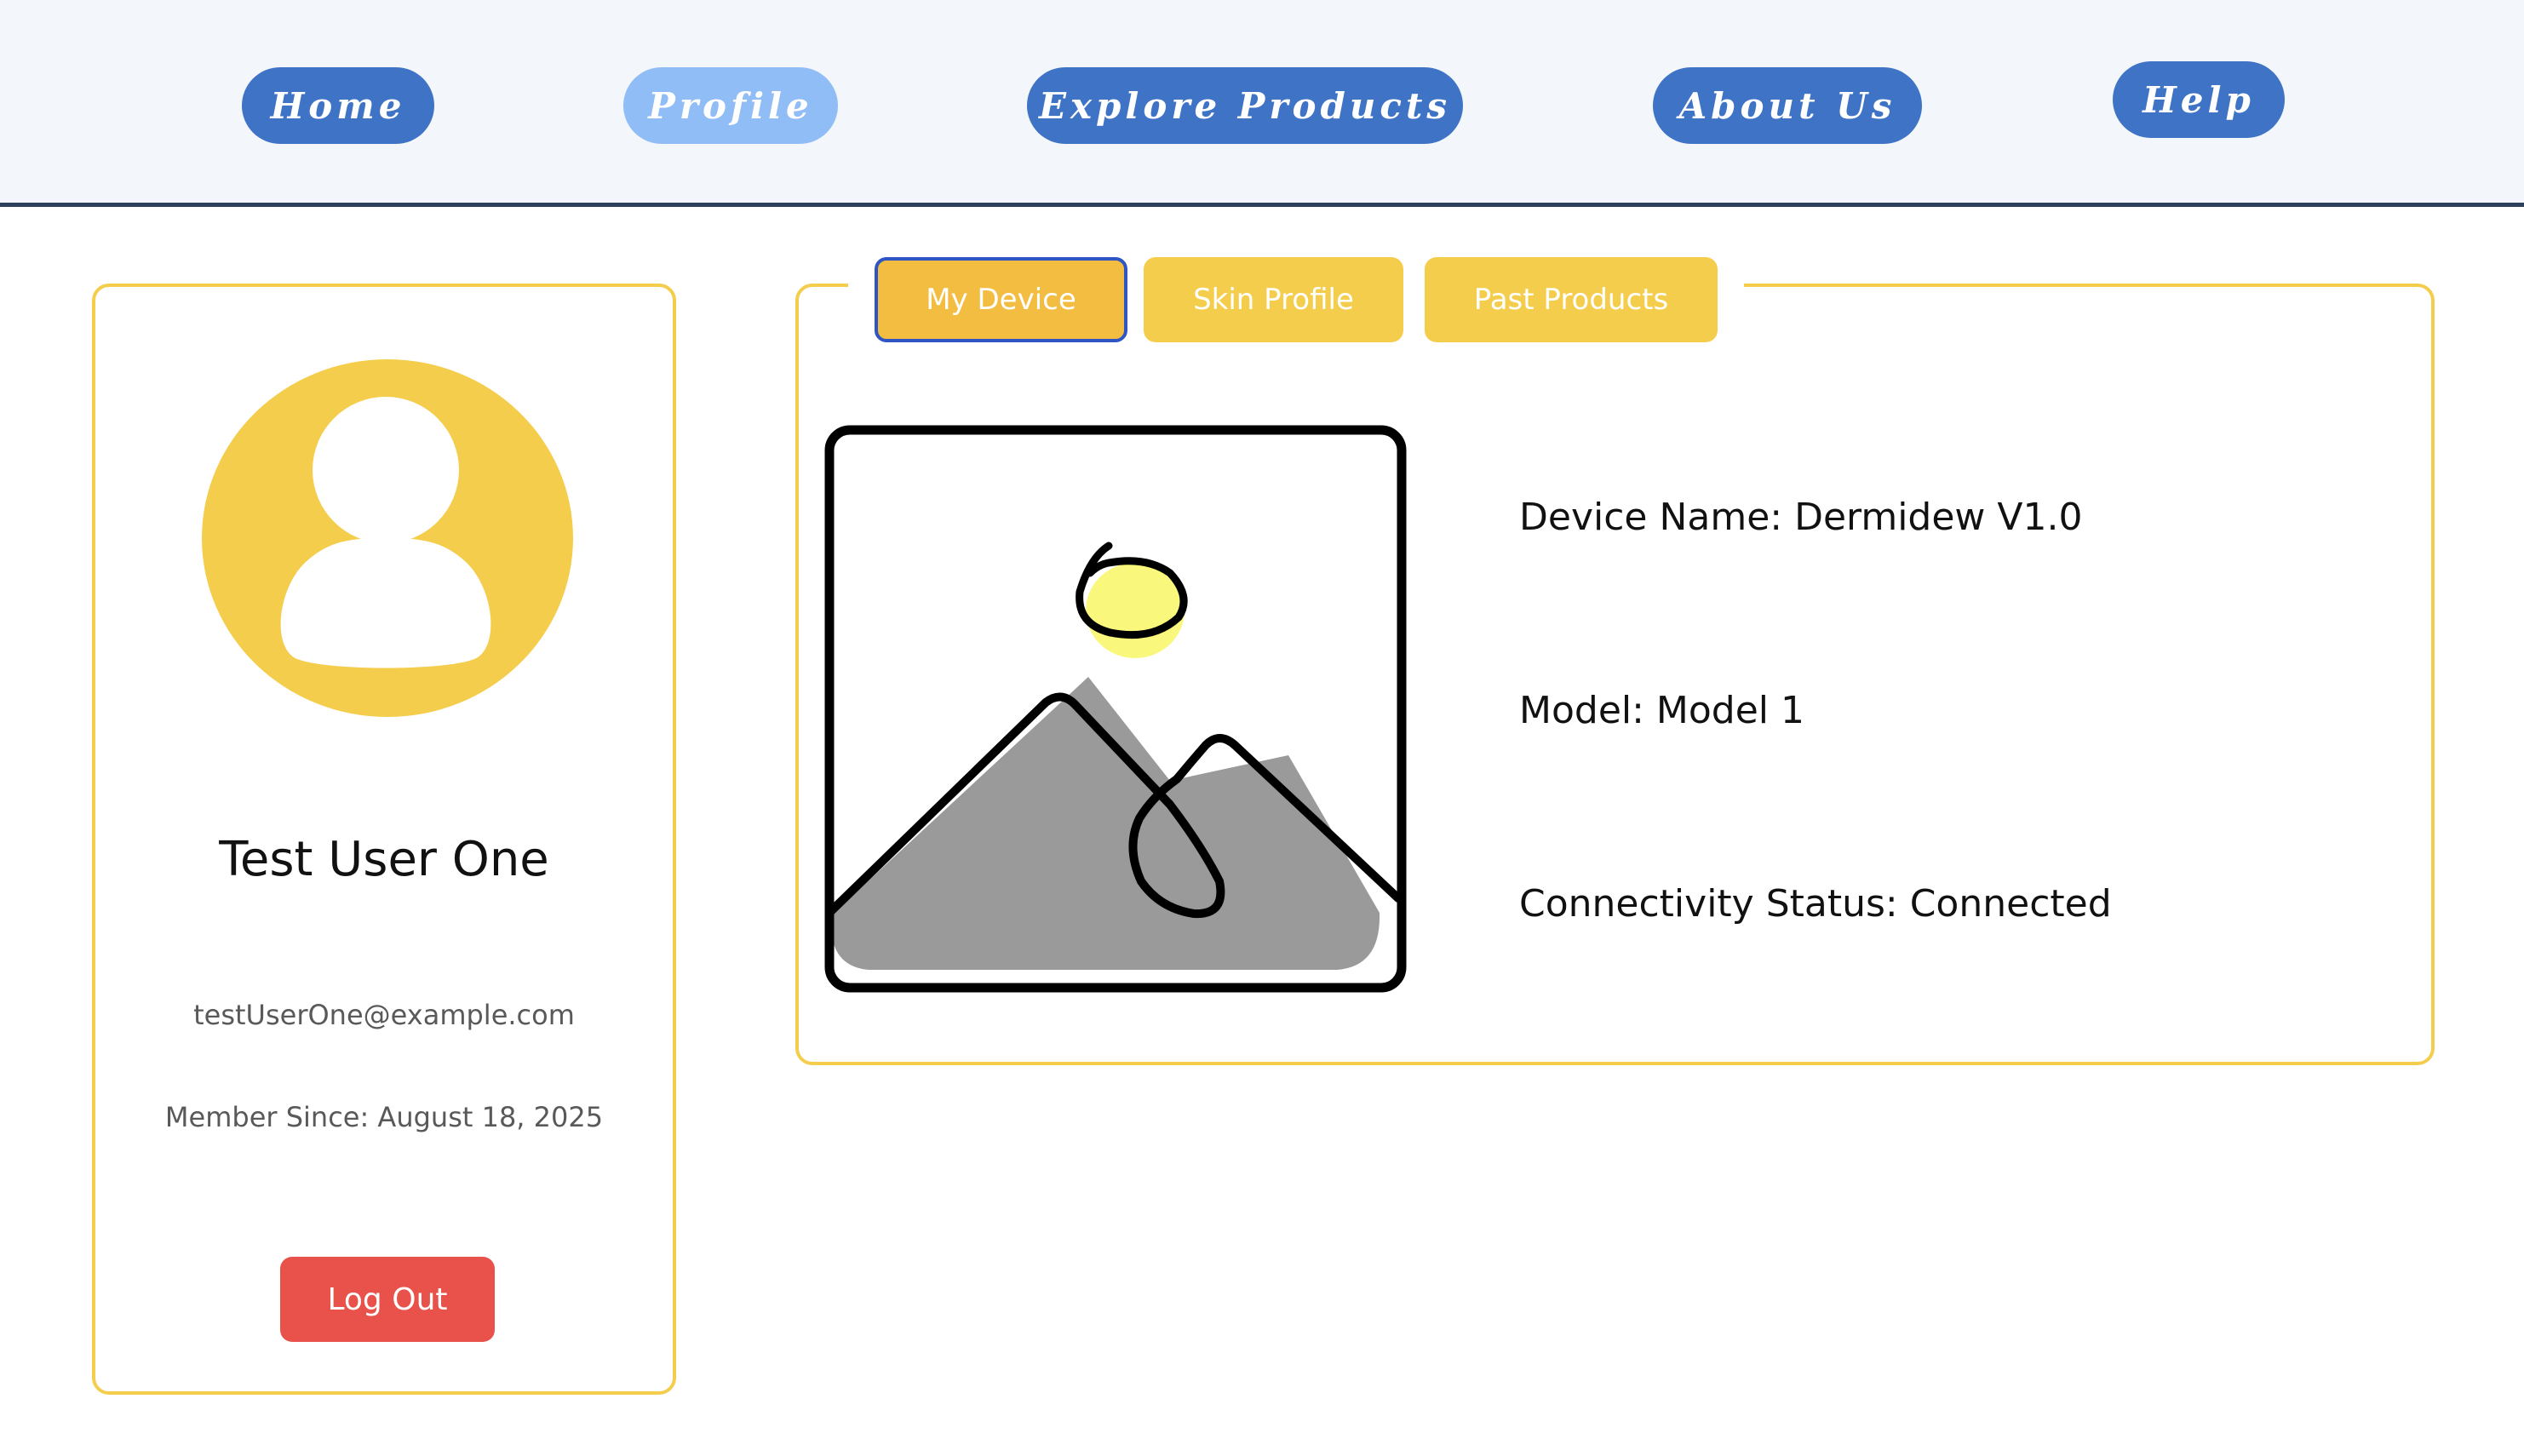 This screenshot has height=1456, width=2524. Describe the element at coordinates (1787, 106) in the screenshot. I see `nav-about-us-button: About Us` at that location.